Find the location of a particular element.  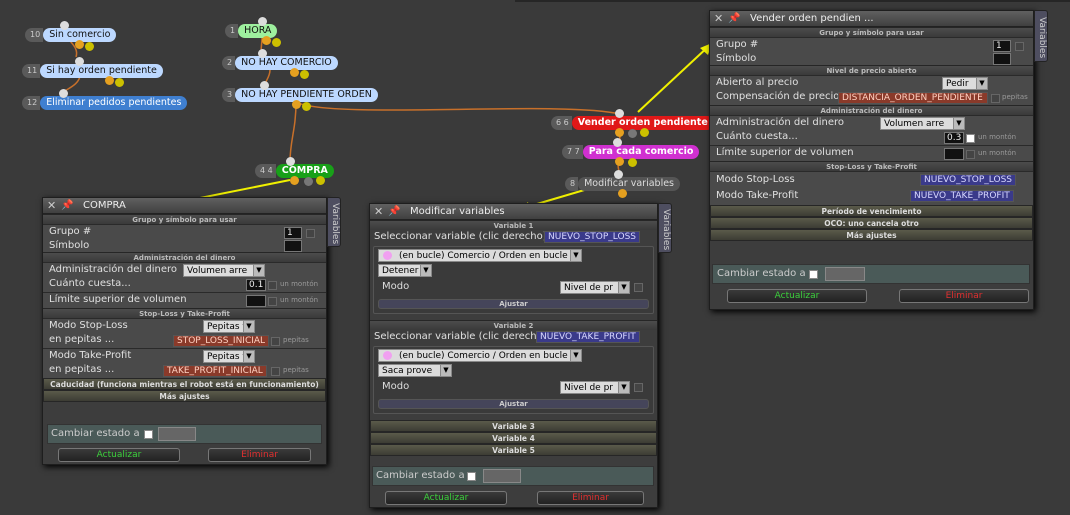

action-select: Detener la ▼ is located at coordinates (405, 270).